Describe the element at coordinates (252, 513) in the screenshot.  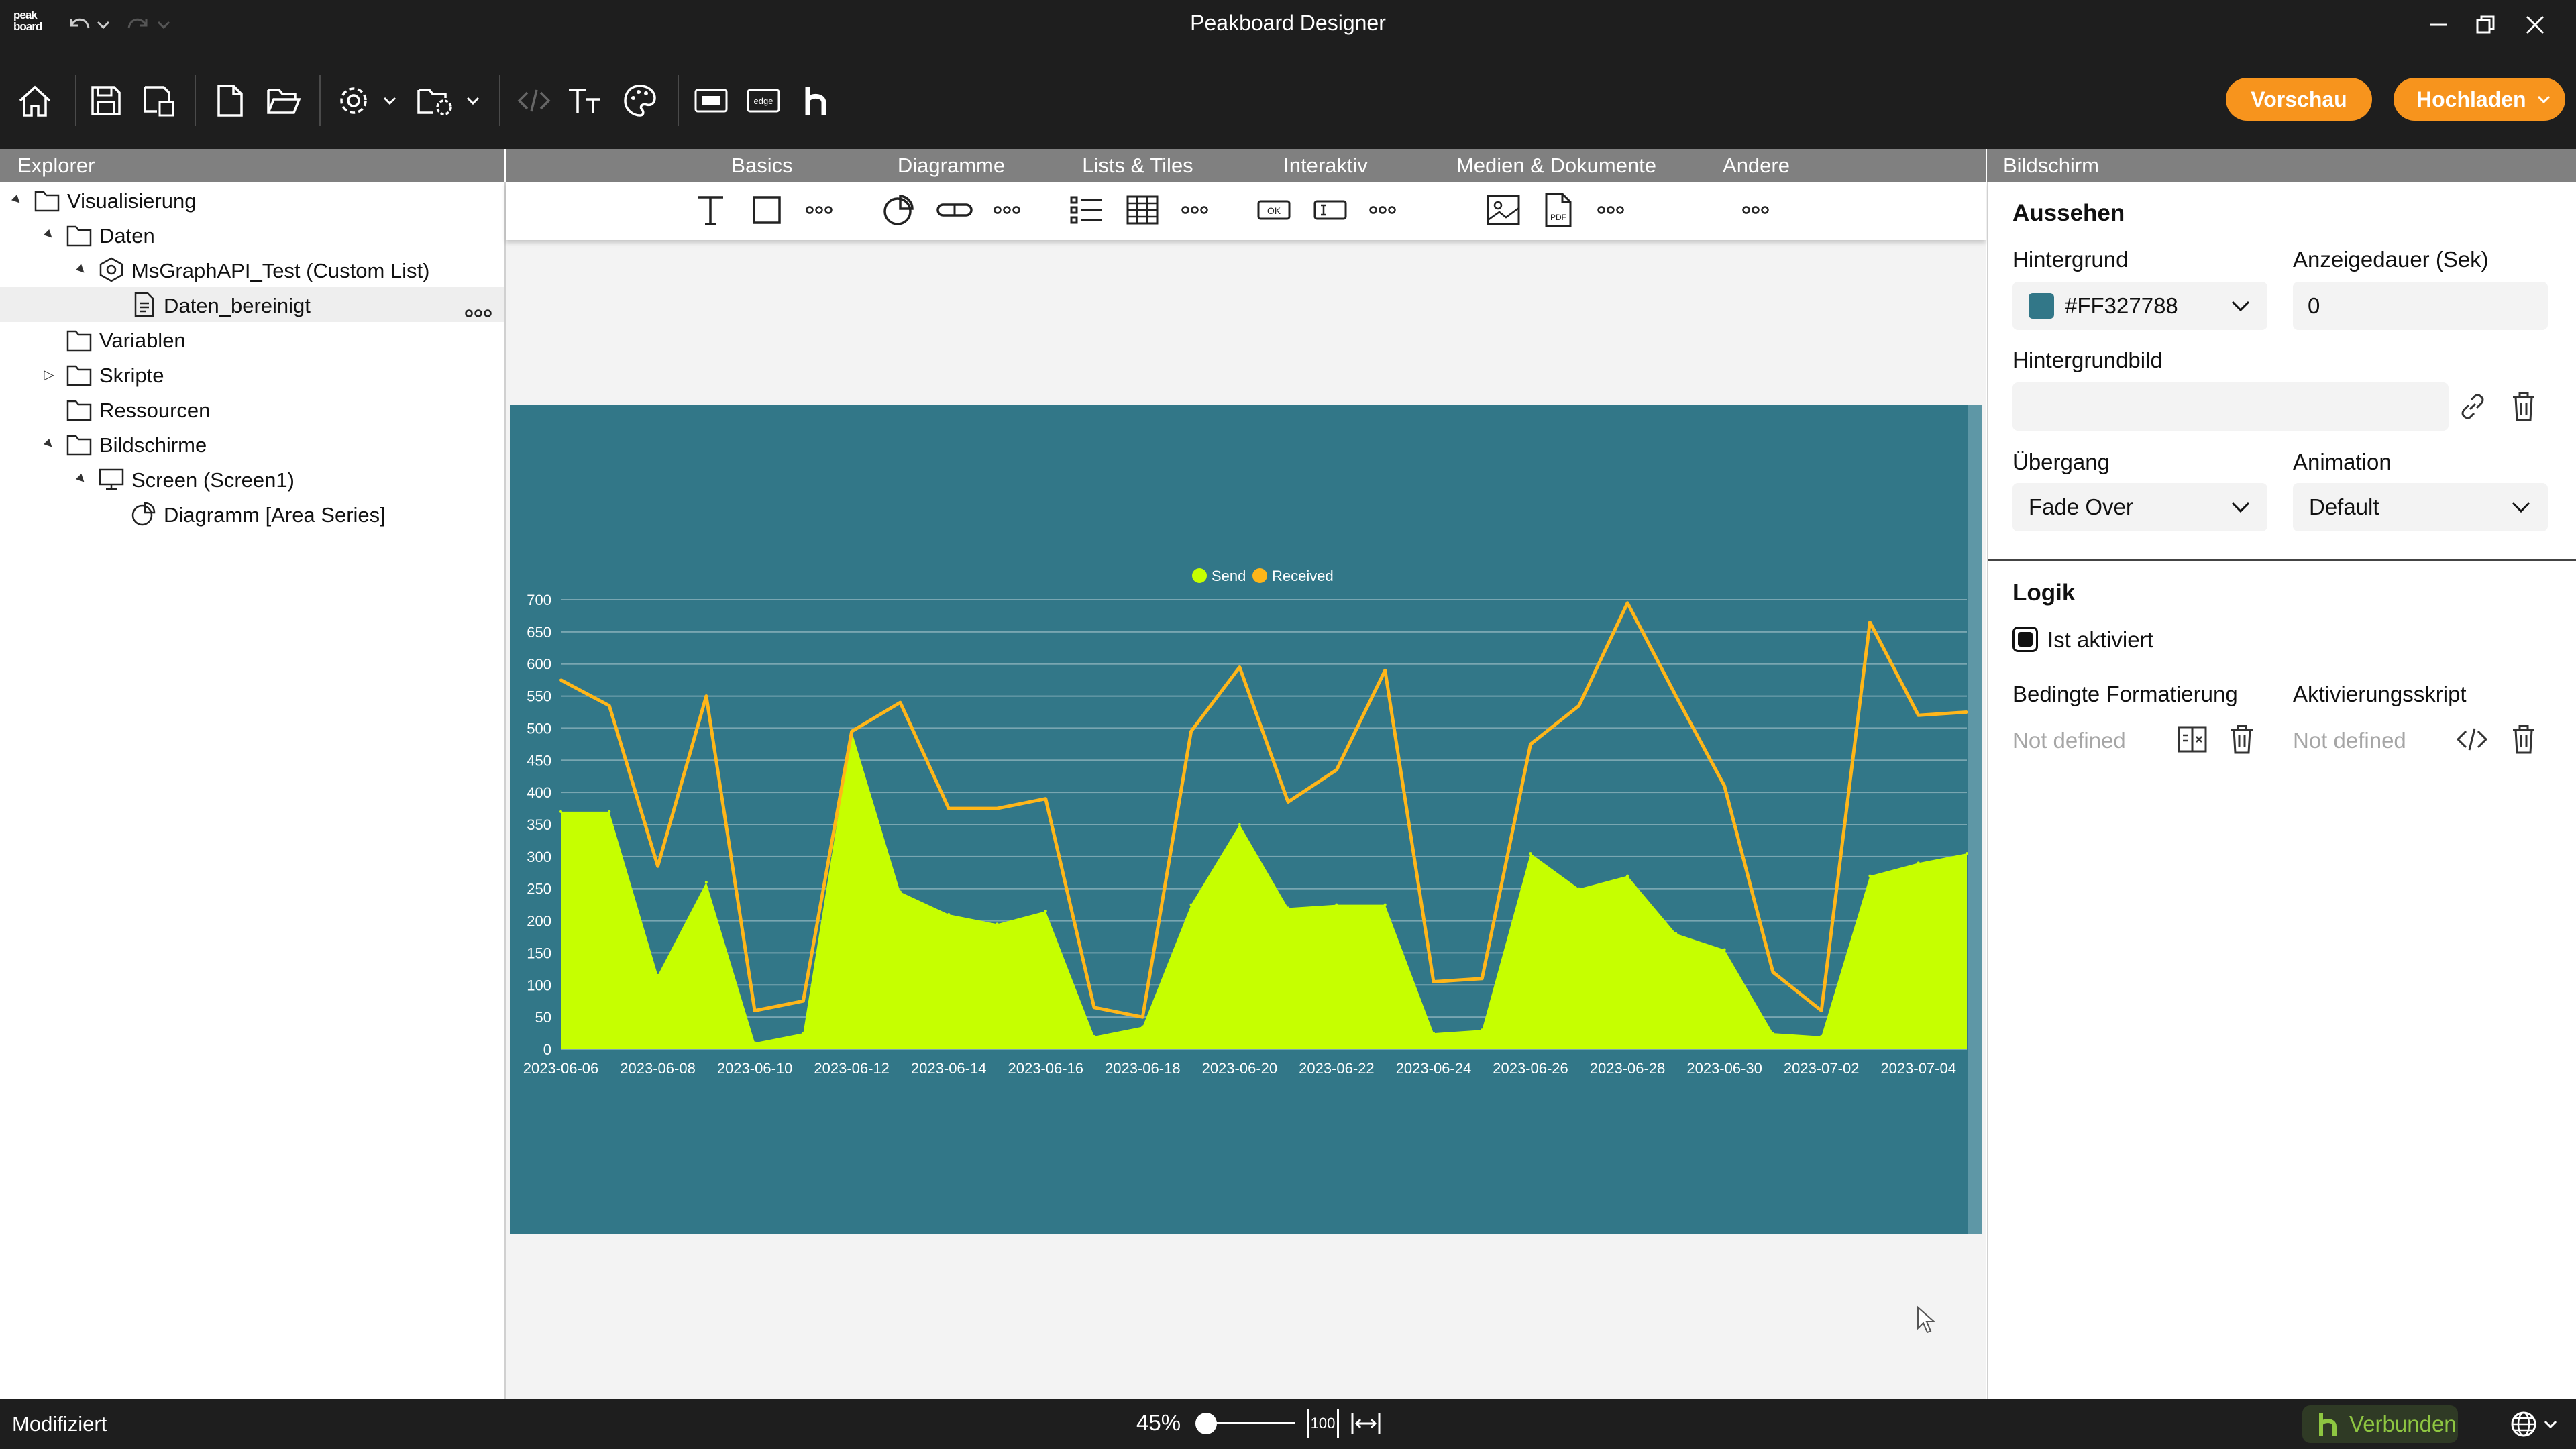
I see `tree-item: Diagramm [Area Series]` at that location.